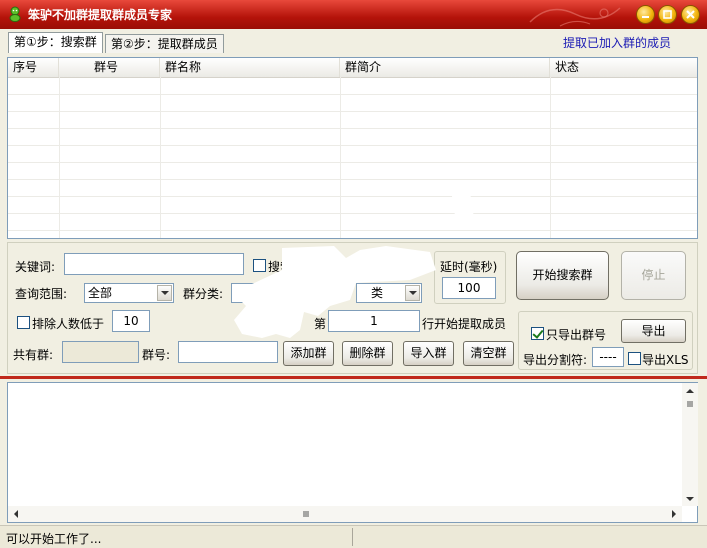 The width and height of the screenshot is (707, 548). Describe the element at coordinates (469, 288) in the screenshot. I see `delay-input` at that location.